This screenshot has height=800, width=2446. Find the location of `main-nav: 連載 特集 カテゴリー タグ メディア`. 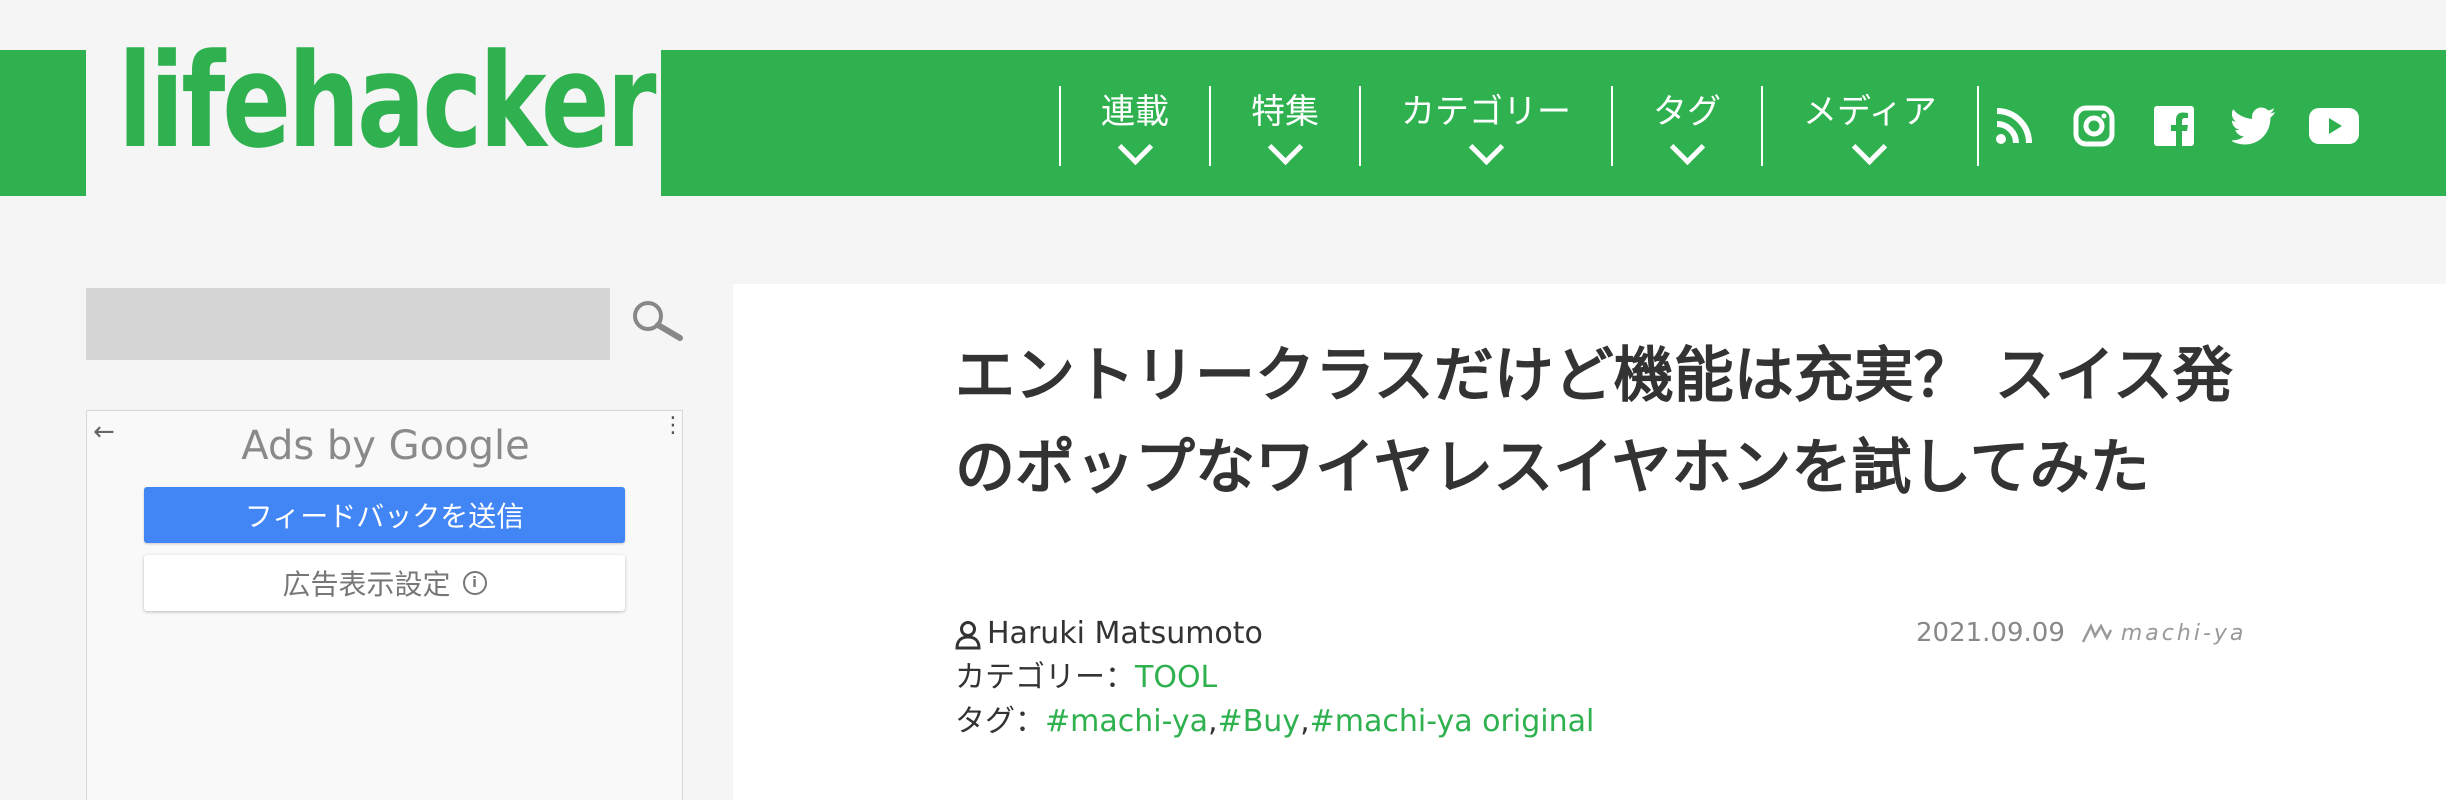

main-nav: 連載 特集 カテゴリー タグ メディア is located at coordinates (1519, 126).